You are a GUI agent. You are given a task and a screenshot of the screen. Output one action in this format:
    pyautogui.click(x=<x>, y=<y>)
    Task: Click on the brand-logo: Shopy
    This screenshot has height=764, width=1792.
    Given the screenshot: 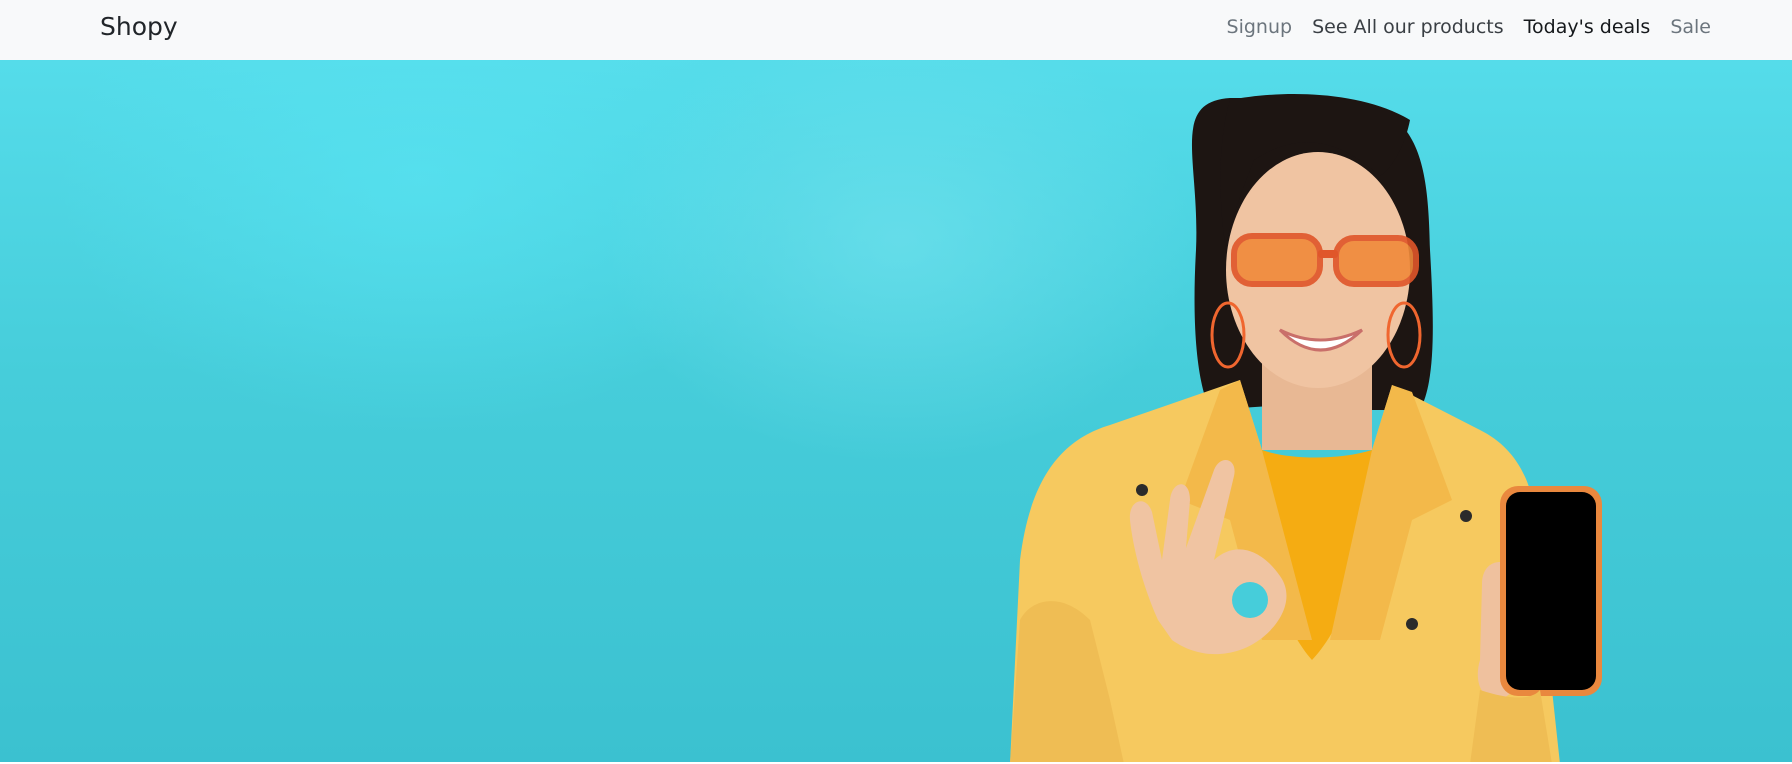 What is the action you would take?
    pyautogui.click(x=139, y=27)
    